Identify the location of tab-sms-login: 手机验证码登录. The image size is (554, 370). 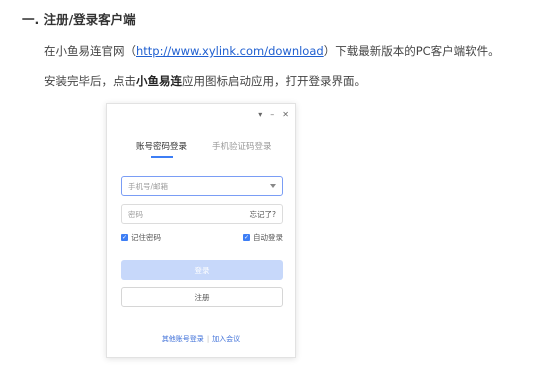
(242, 146).